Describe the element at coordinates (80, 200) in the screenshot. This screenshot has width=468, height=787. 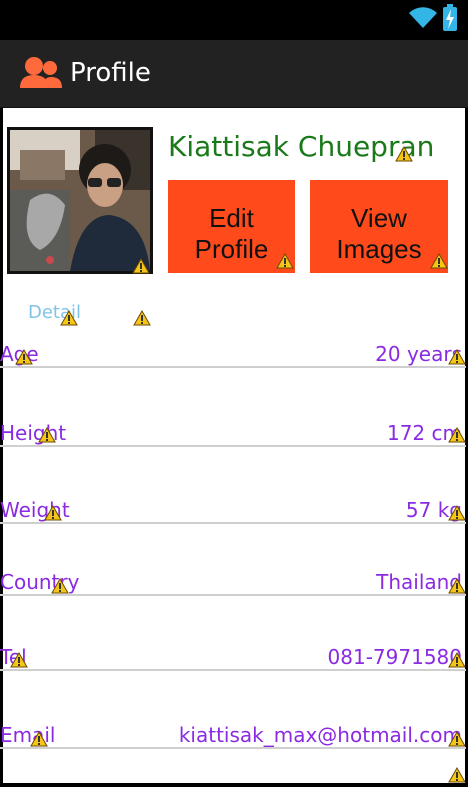
I see `profile-photo` at that location.